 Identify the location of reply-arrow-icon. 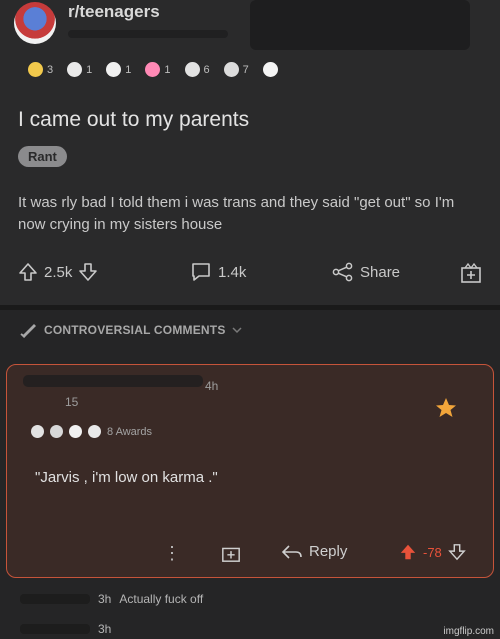
(292, 552).